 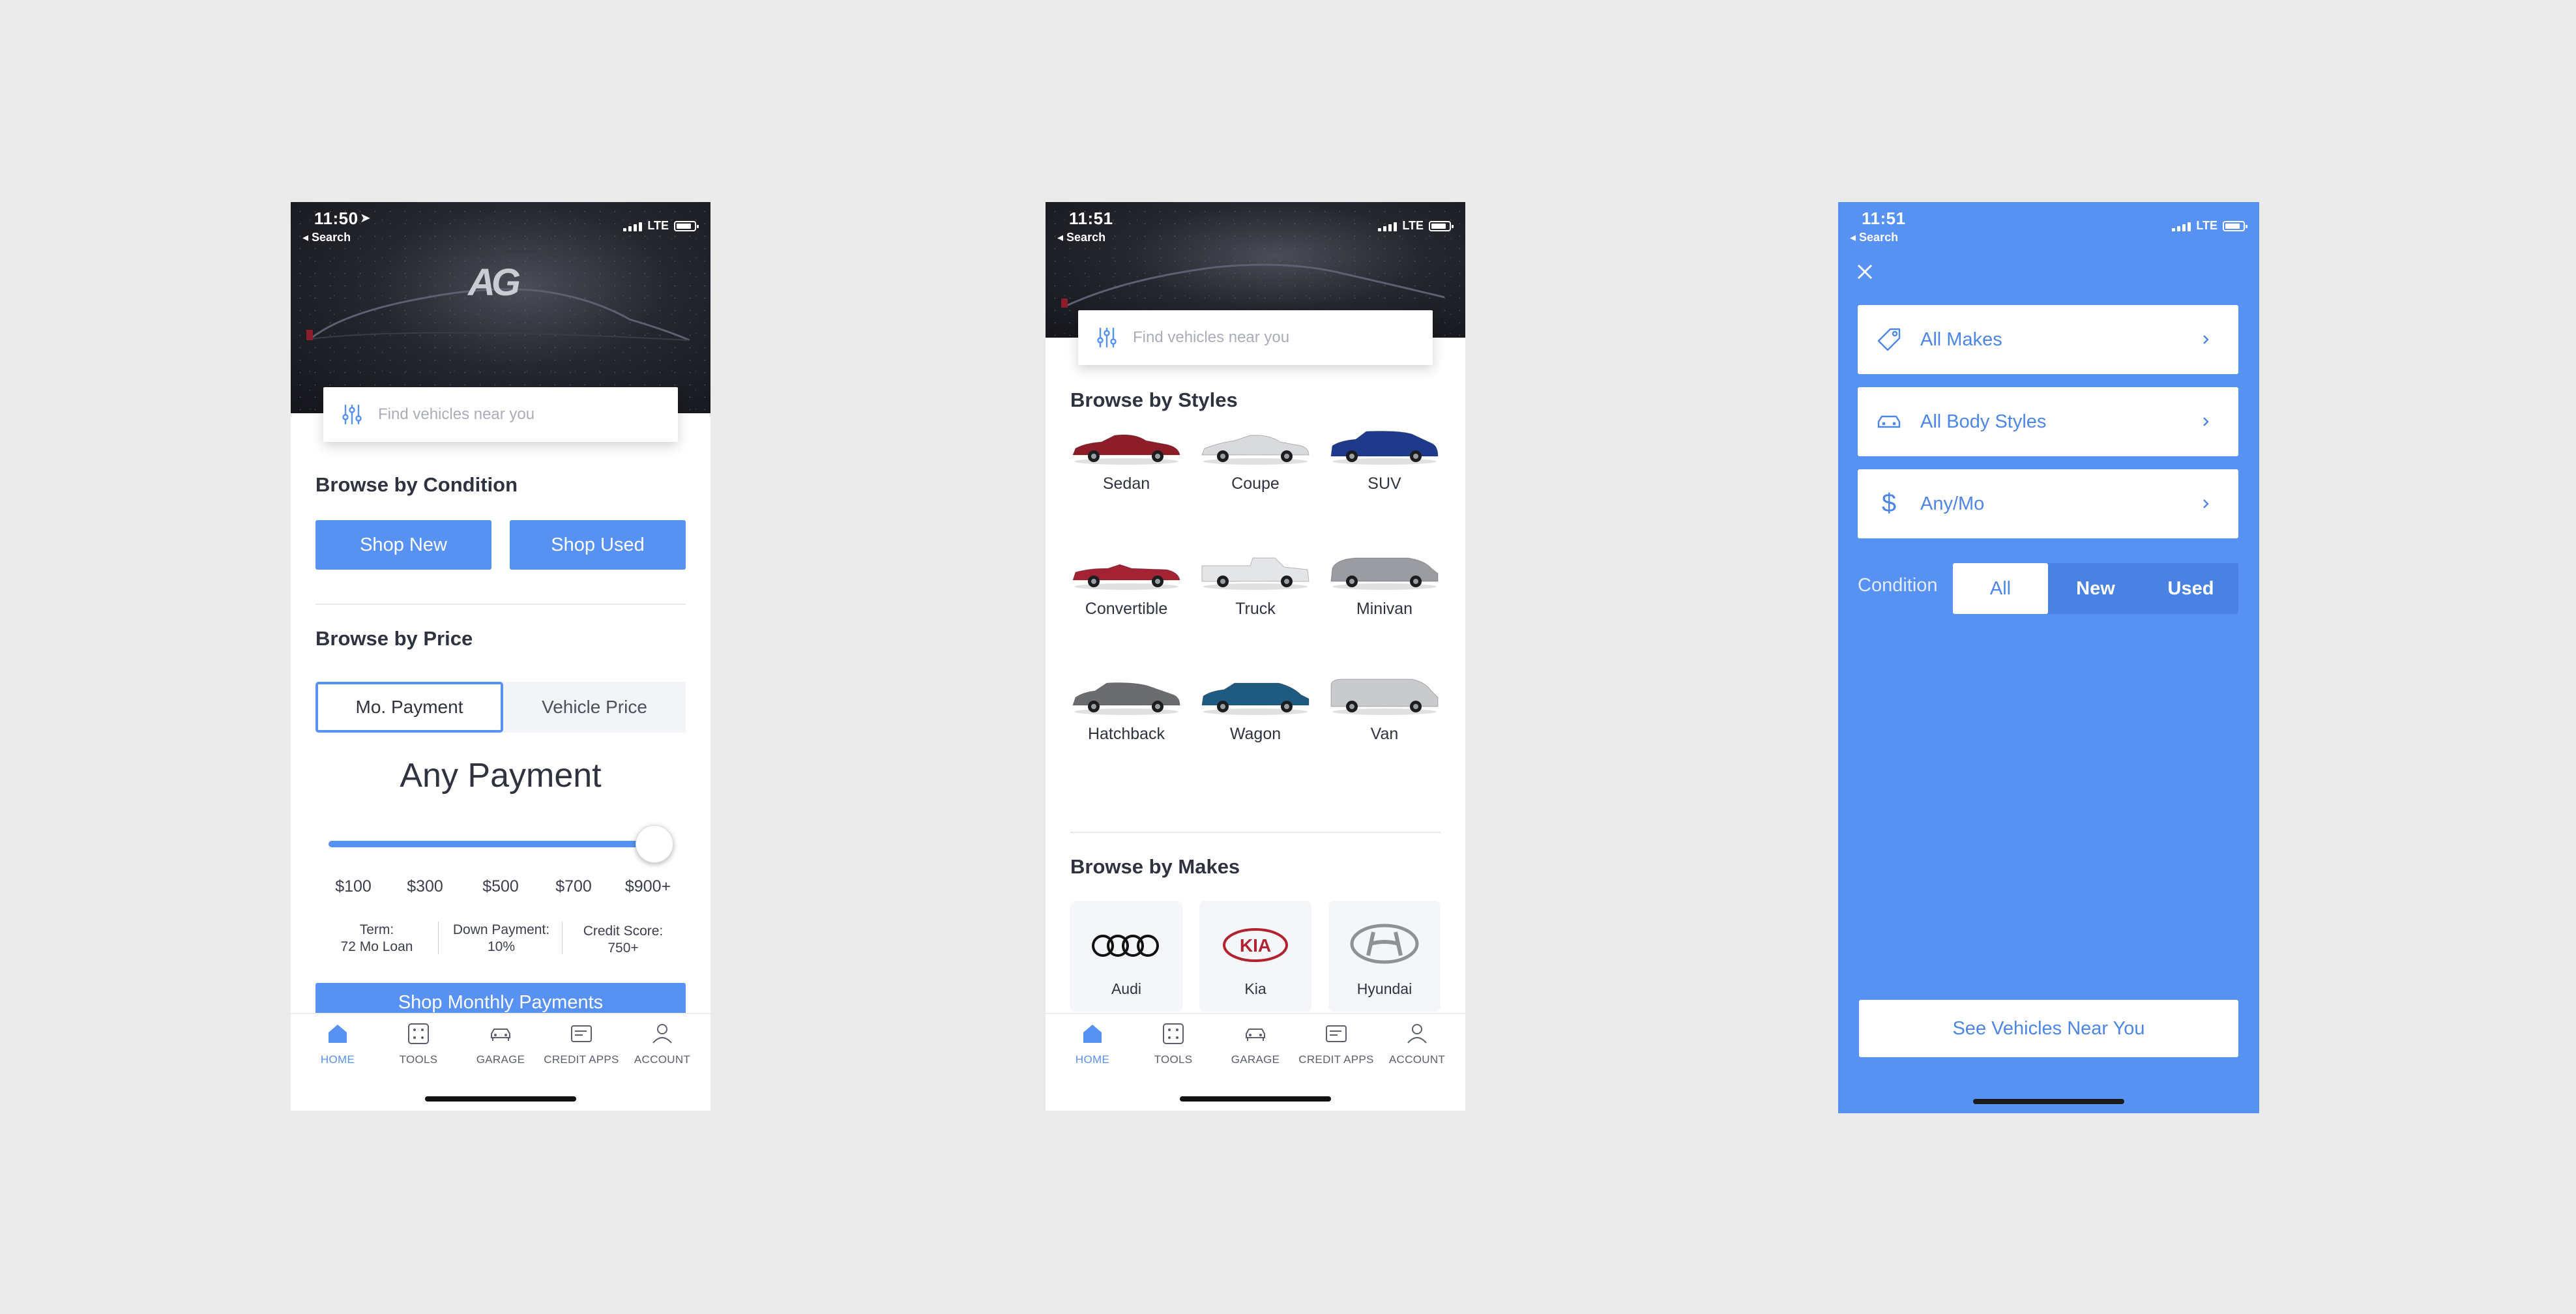 I want to click on audi-rings-icon, so click(x=1125, y=946).